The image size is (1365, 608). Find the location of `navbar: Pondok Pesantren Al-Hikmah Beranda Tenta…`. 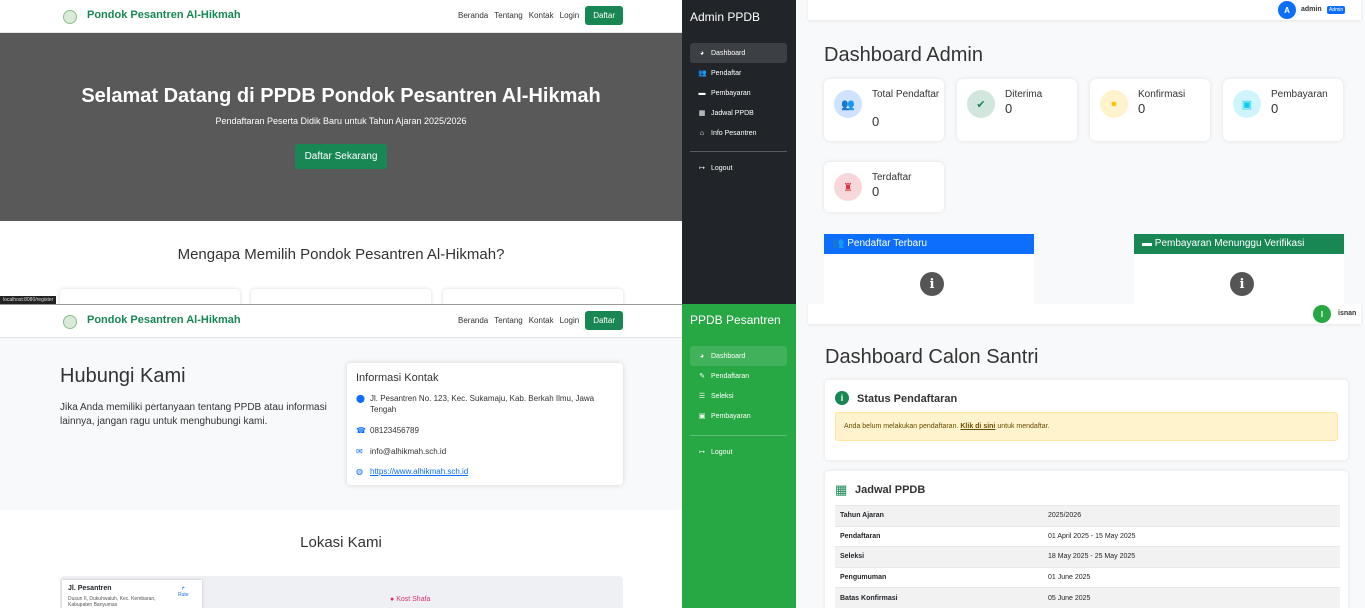

navbar: Pondok Pesantren Al-Hikmah Beranda Tenta… is located at coordinates (341, 321).